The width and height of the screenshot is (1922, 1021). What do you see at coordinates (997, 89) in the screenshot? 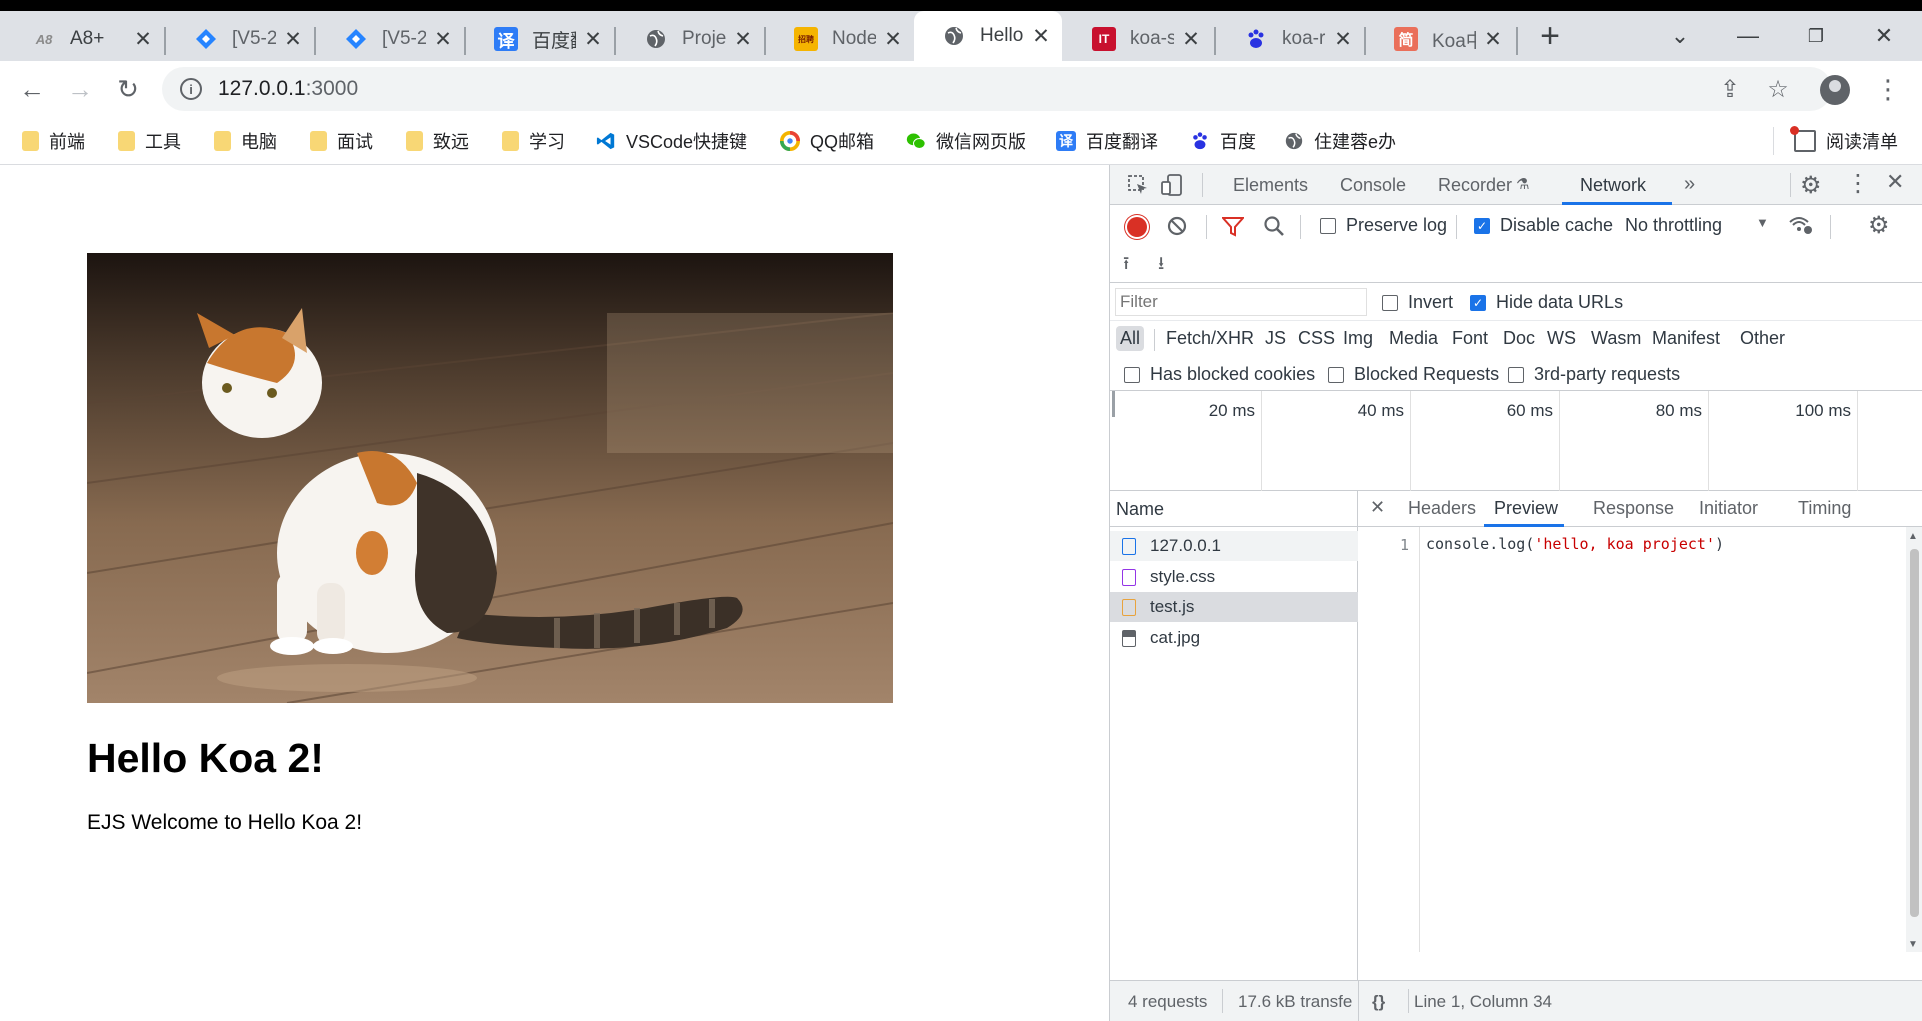
I see `address-bar: i 127.0.0.1 :3000` at bounding box center [997, 89].